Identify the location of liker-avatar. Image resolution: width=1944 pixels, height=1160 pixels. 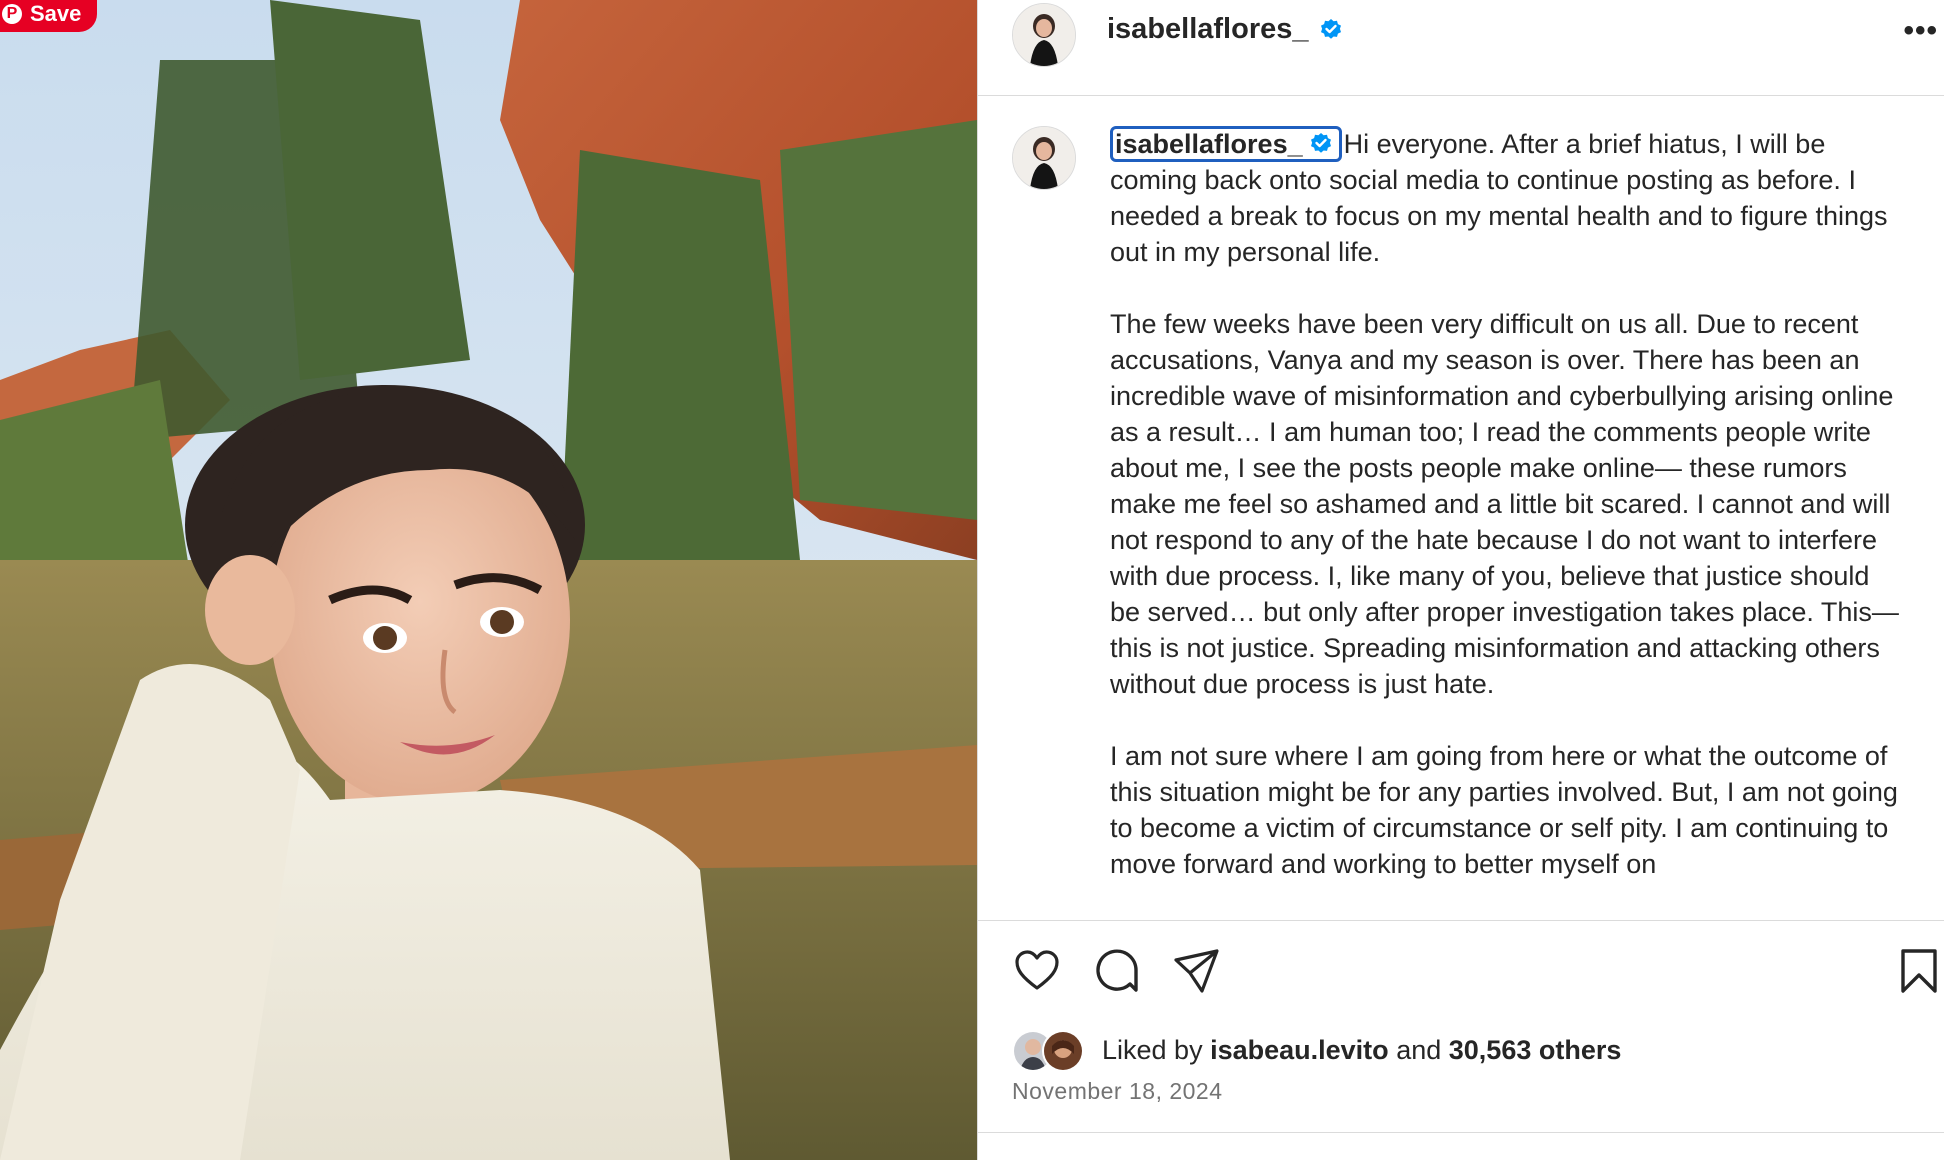
(1063, 1051).